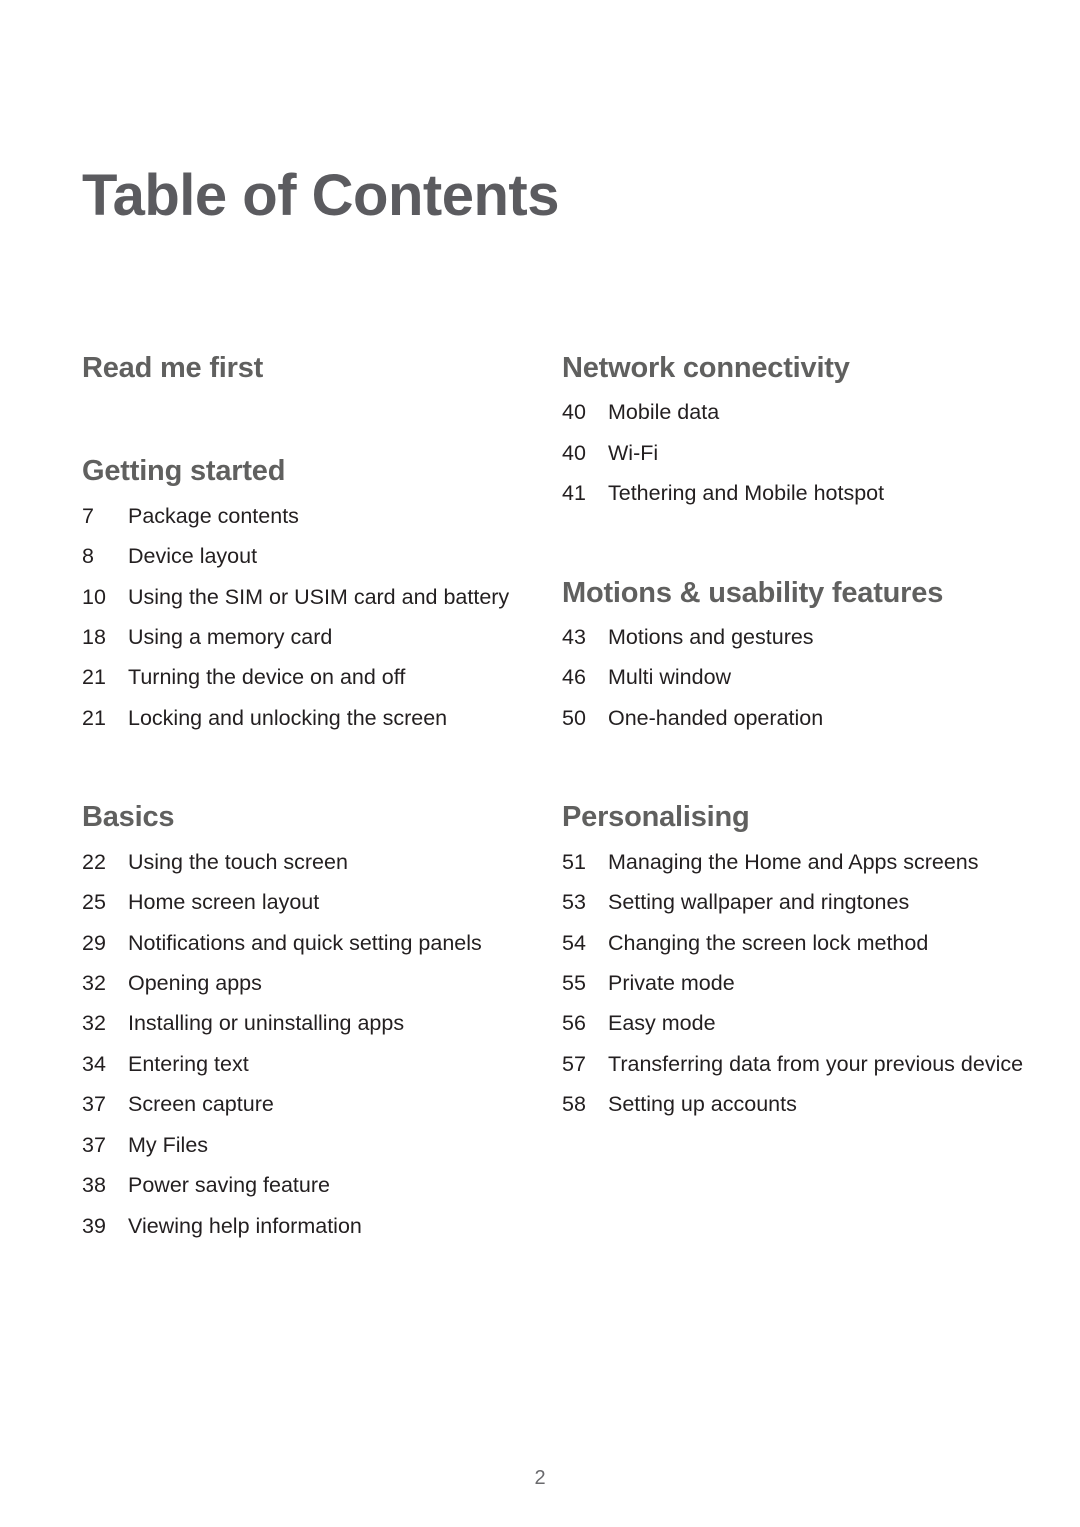 This screenshot has width=1080, height=1527. I want to click on toc-entry: 40 Wi-Fi, so click(801, 453).